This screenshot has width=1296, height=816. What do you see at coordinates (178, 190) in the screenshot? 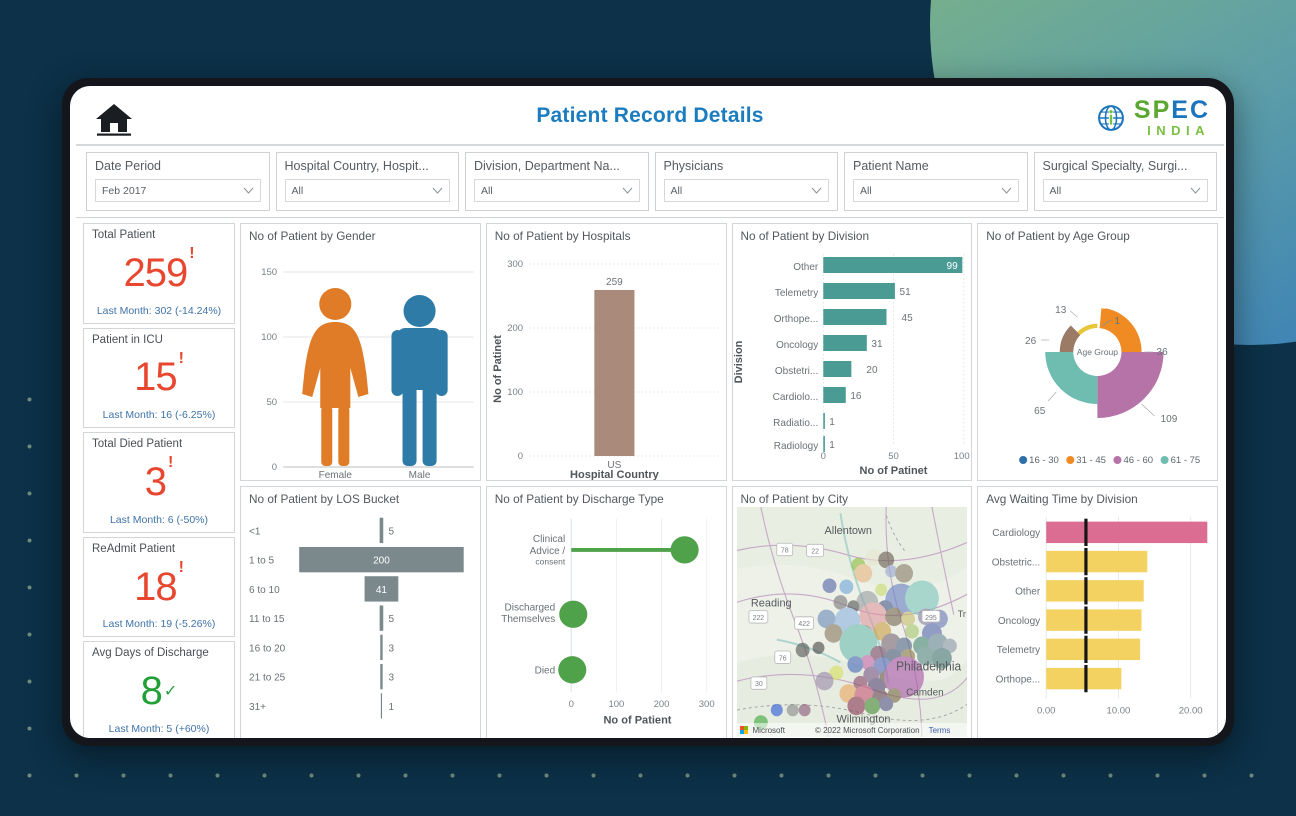
I see `date-period-select: Feb 2017` at bounding box center [178, 190].